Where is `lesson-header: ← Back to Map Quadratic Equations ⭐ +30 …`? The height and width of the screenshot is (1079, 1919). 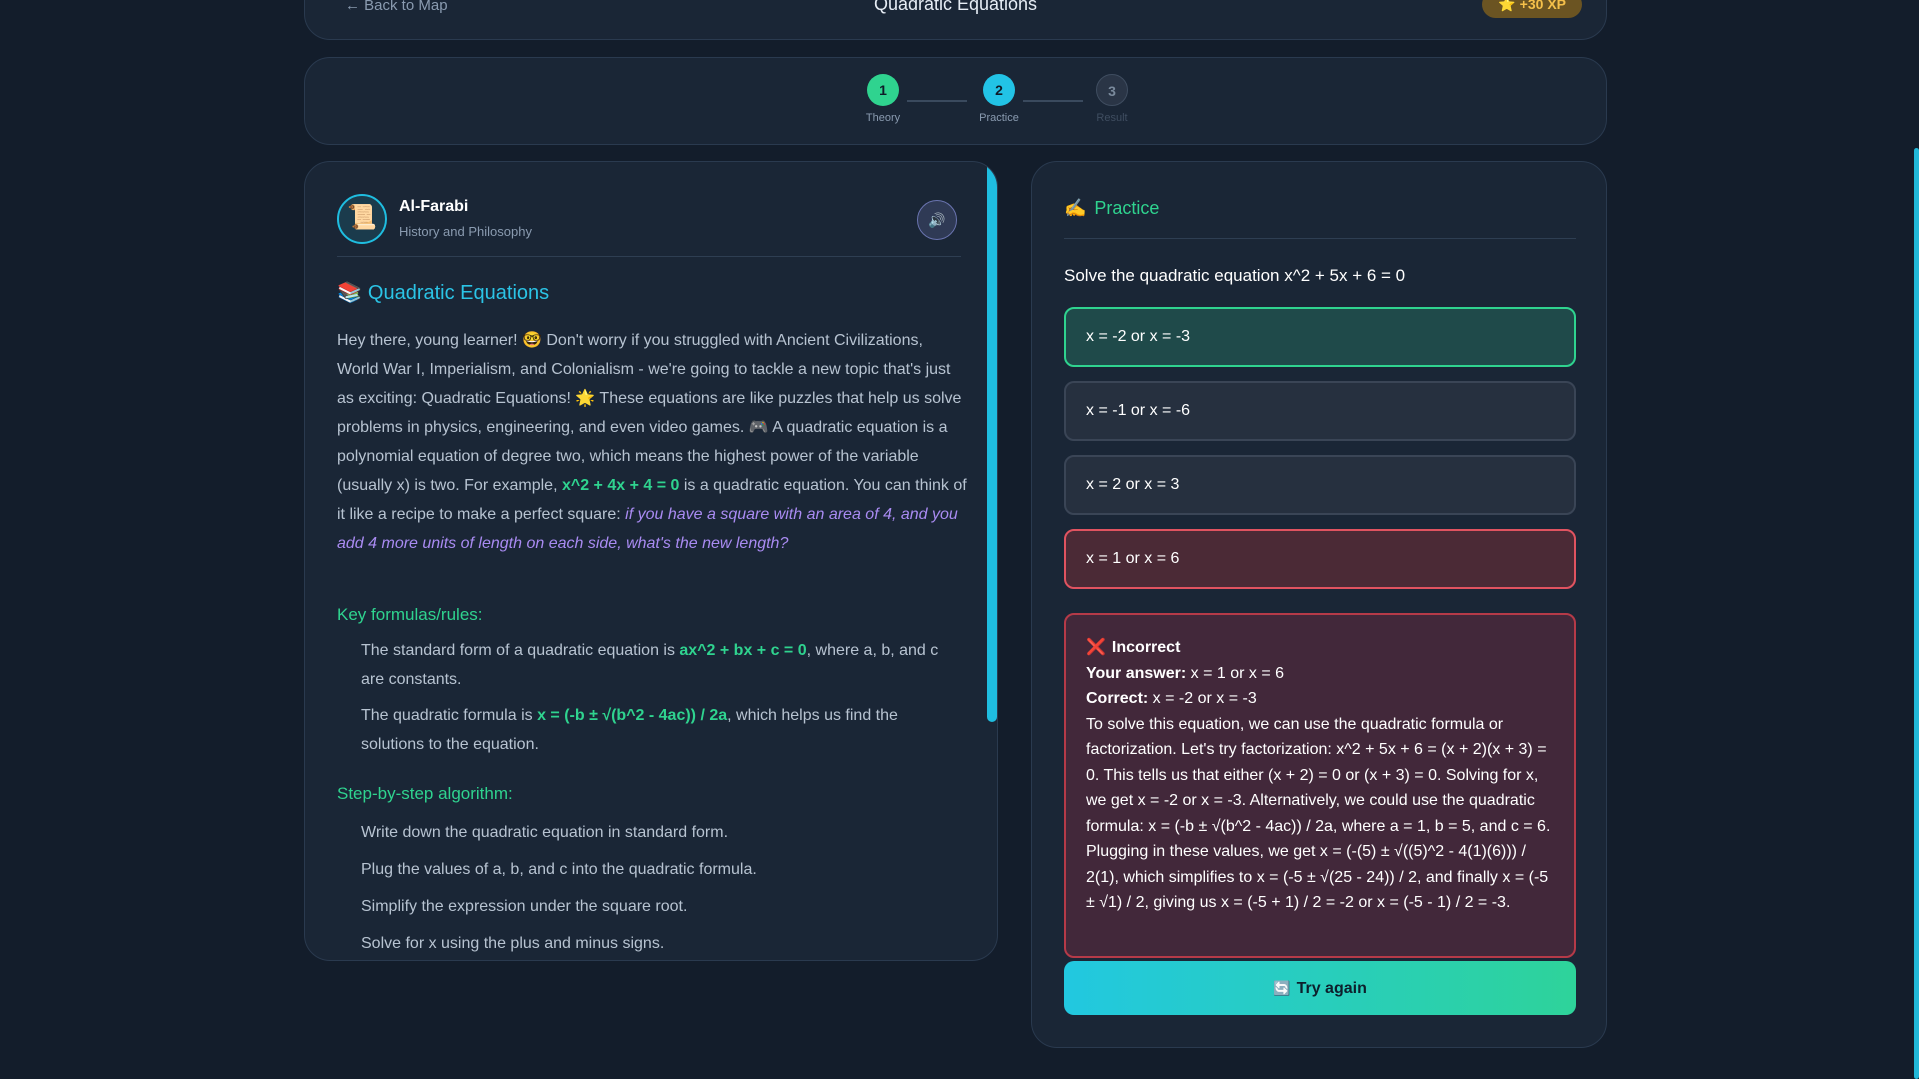
lesson-header: ← Back to Map Quadratic Equations ⭐ +30 … is located at coordinates (955, 20).